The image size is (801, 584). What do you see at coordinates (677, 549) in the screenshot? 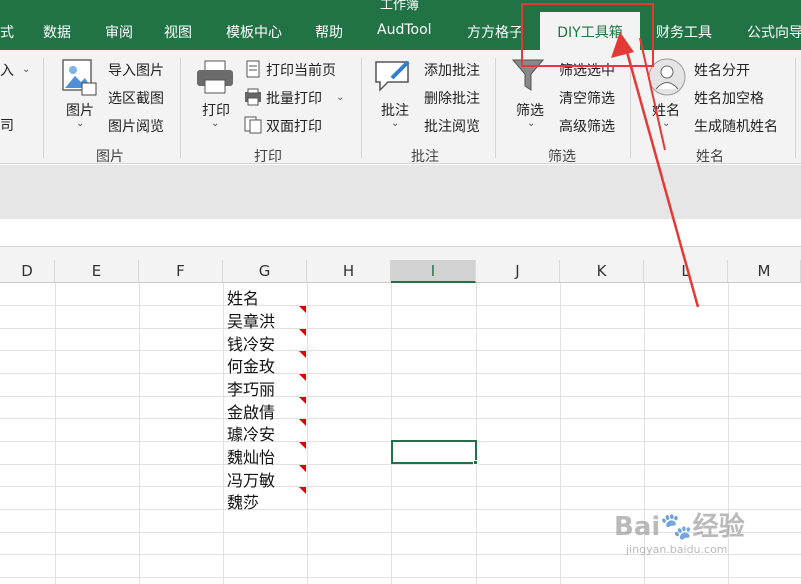
I see `baidu-watermark-url: jingyan.baidu.com` at bounding box center [677, 549].